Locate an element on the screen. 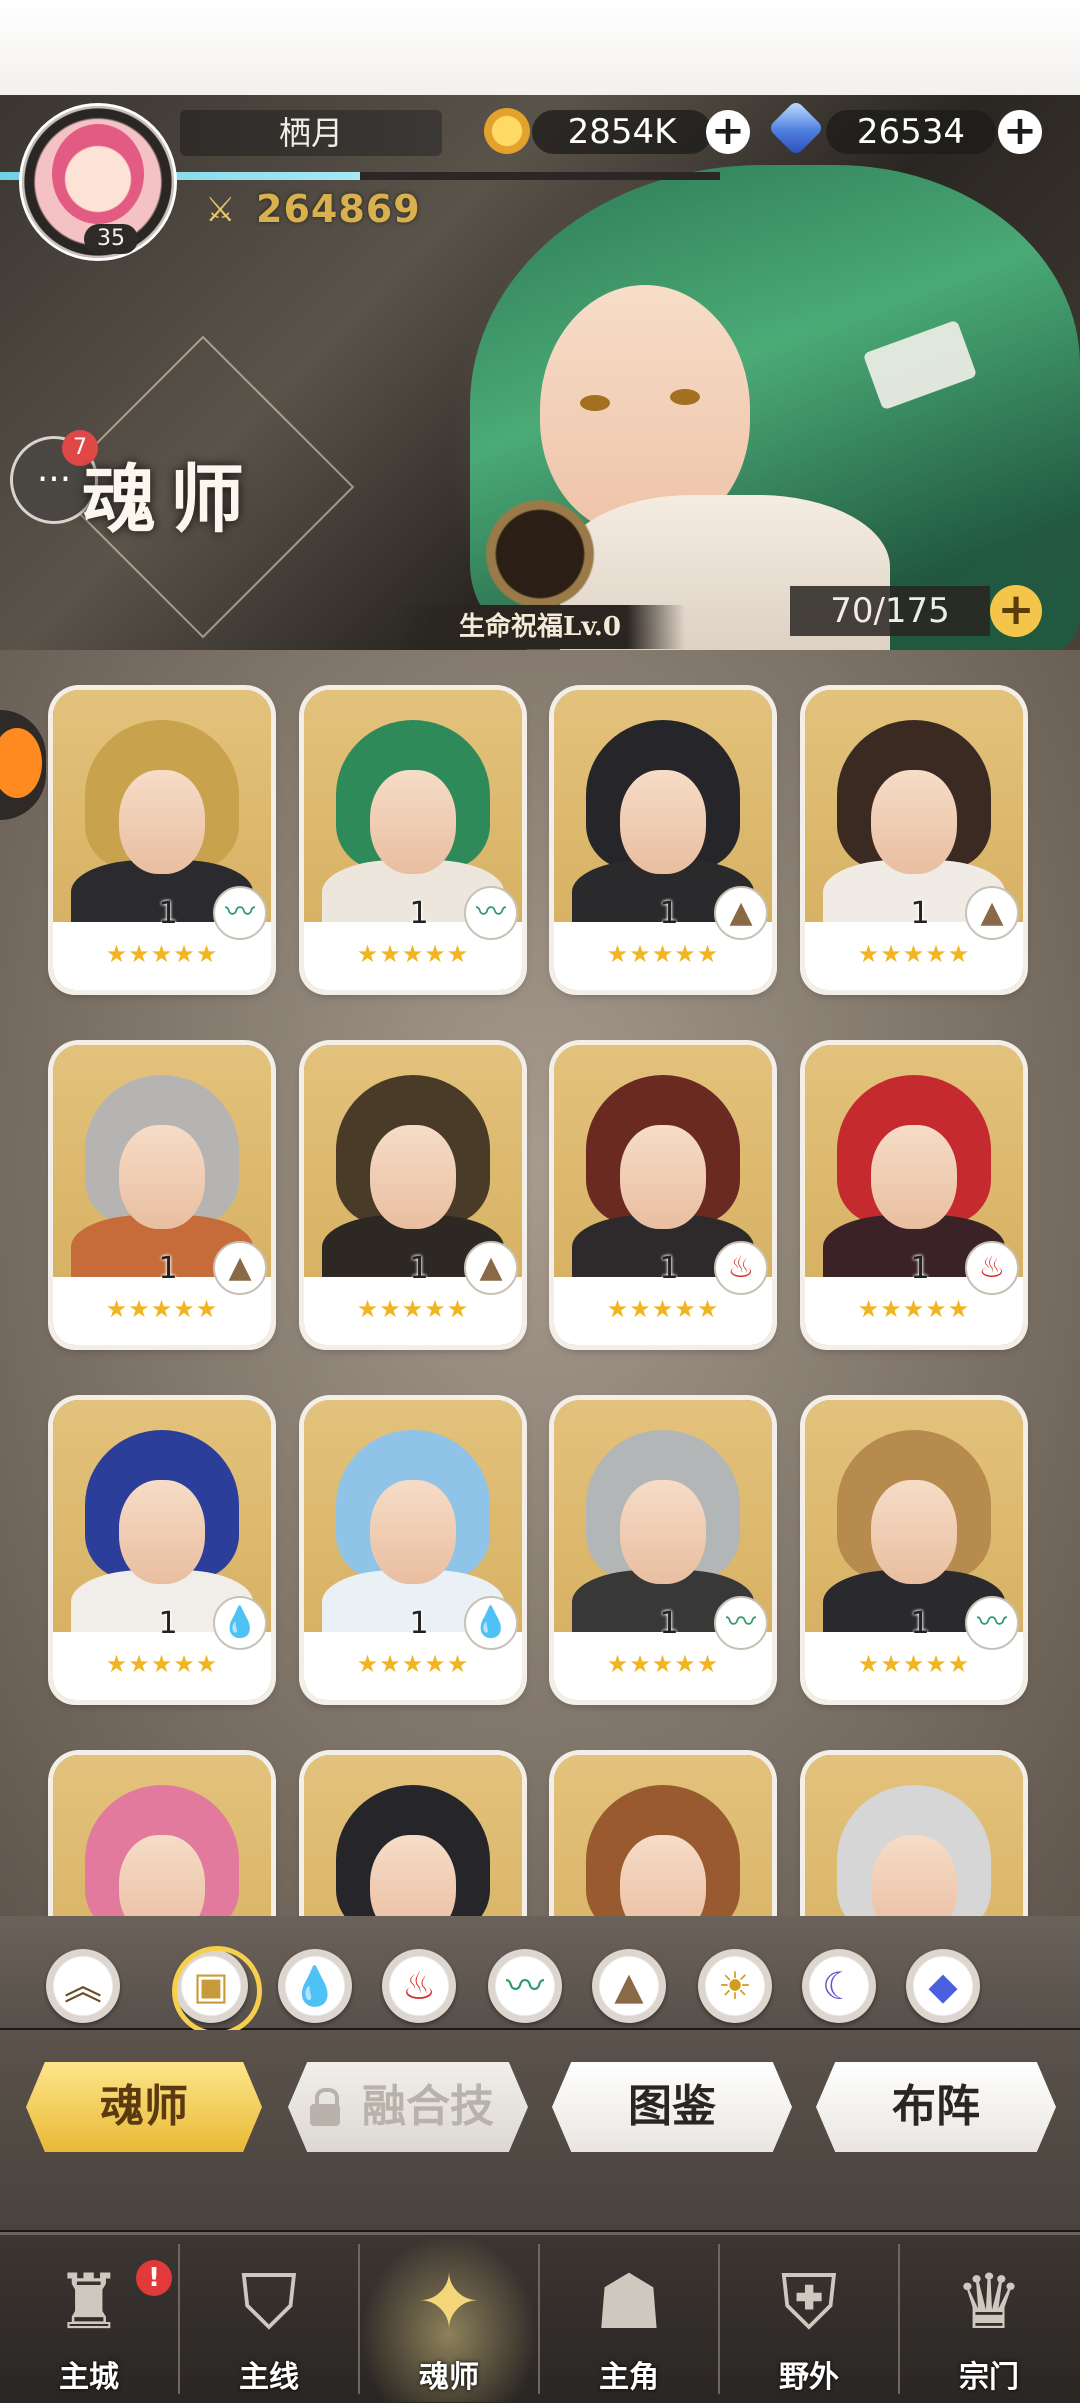 Image resolution: width=1080 pixels, height=2403 pixels. tab-codex: 图鉴 is located at coordinates (672, 2107).